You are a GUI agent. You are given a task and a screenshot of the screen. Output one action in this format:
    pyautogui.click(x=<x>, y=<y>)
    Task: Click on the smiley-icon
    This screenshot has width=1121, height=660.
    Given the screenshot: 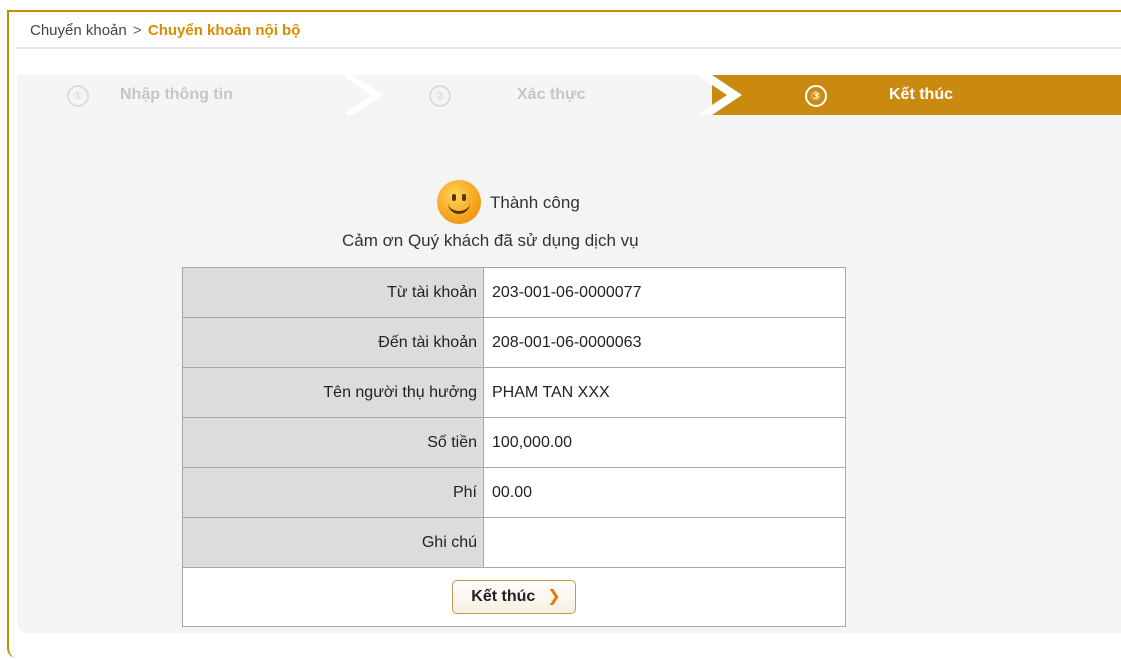 What is the action you would take?
    pyautogui.click(x=459, y=202)
    